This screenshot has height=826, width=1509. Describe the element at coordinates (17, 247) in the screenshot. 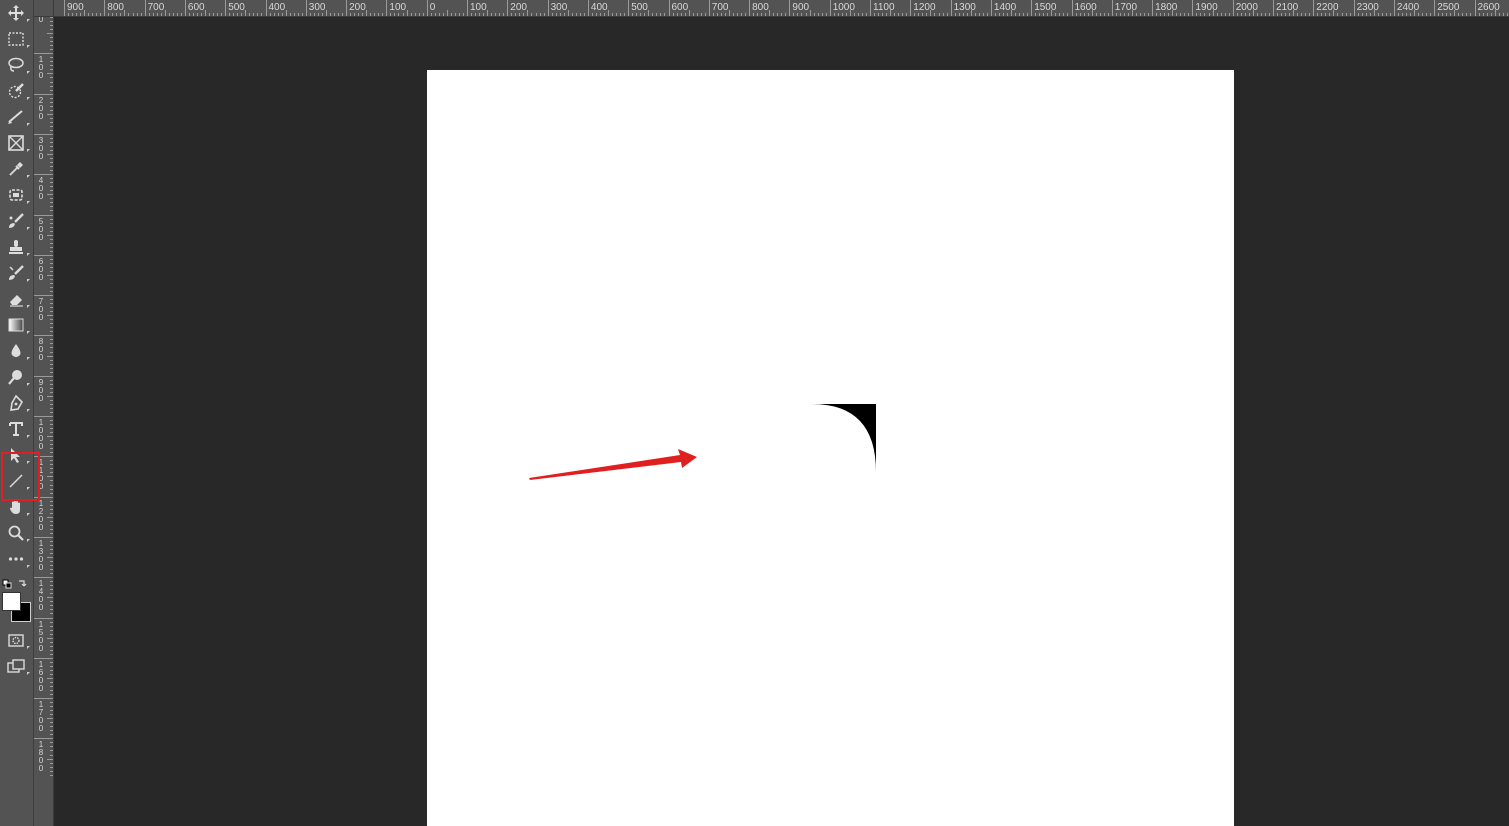

I see `clone-stamp-button` at that location.